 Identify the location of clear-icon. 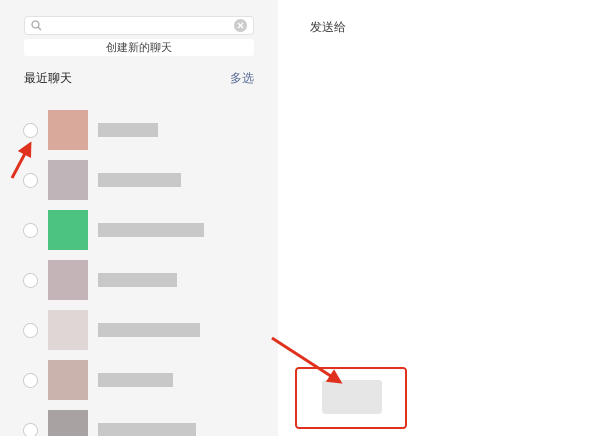
(240, 25).